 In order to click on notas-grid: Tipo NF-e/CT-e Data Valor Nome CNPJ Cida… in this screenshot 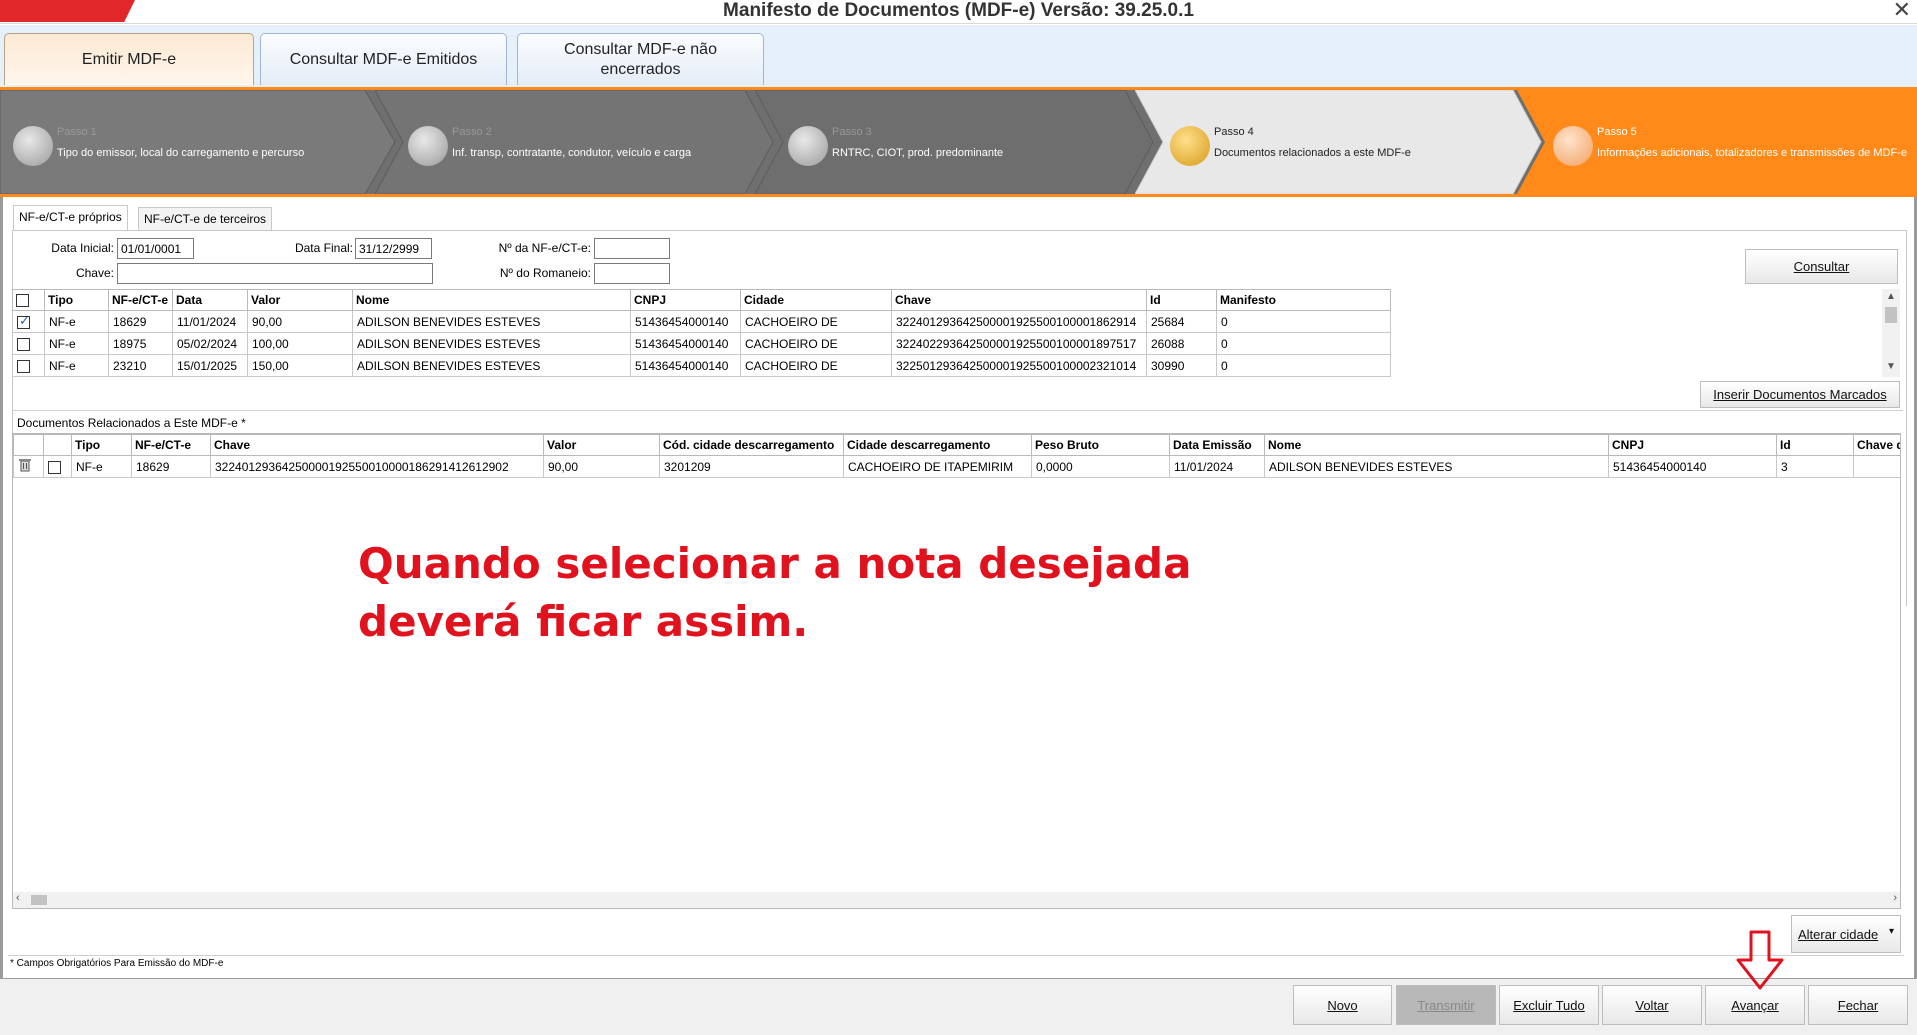, I will do `click(956, 333)`.